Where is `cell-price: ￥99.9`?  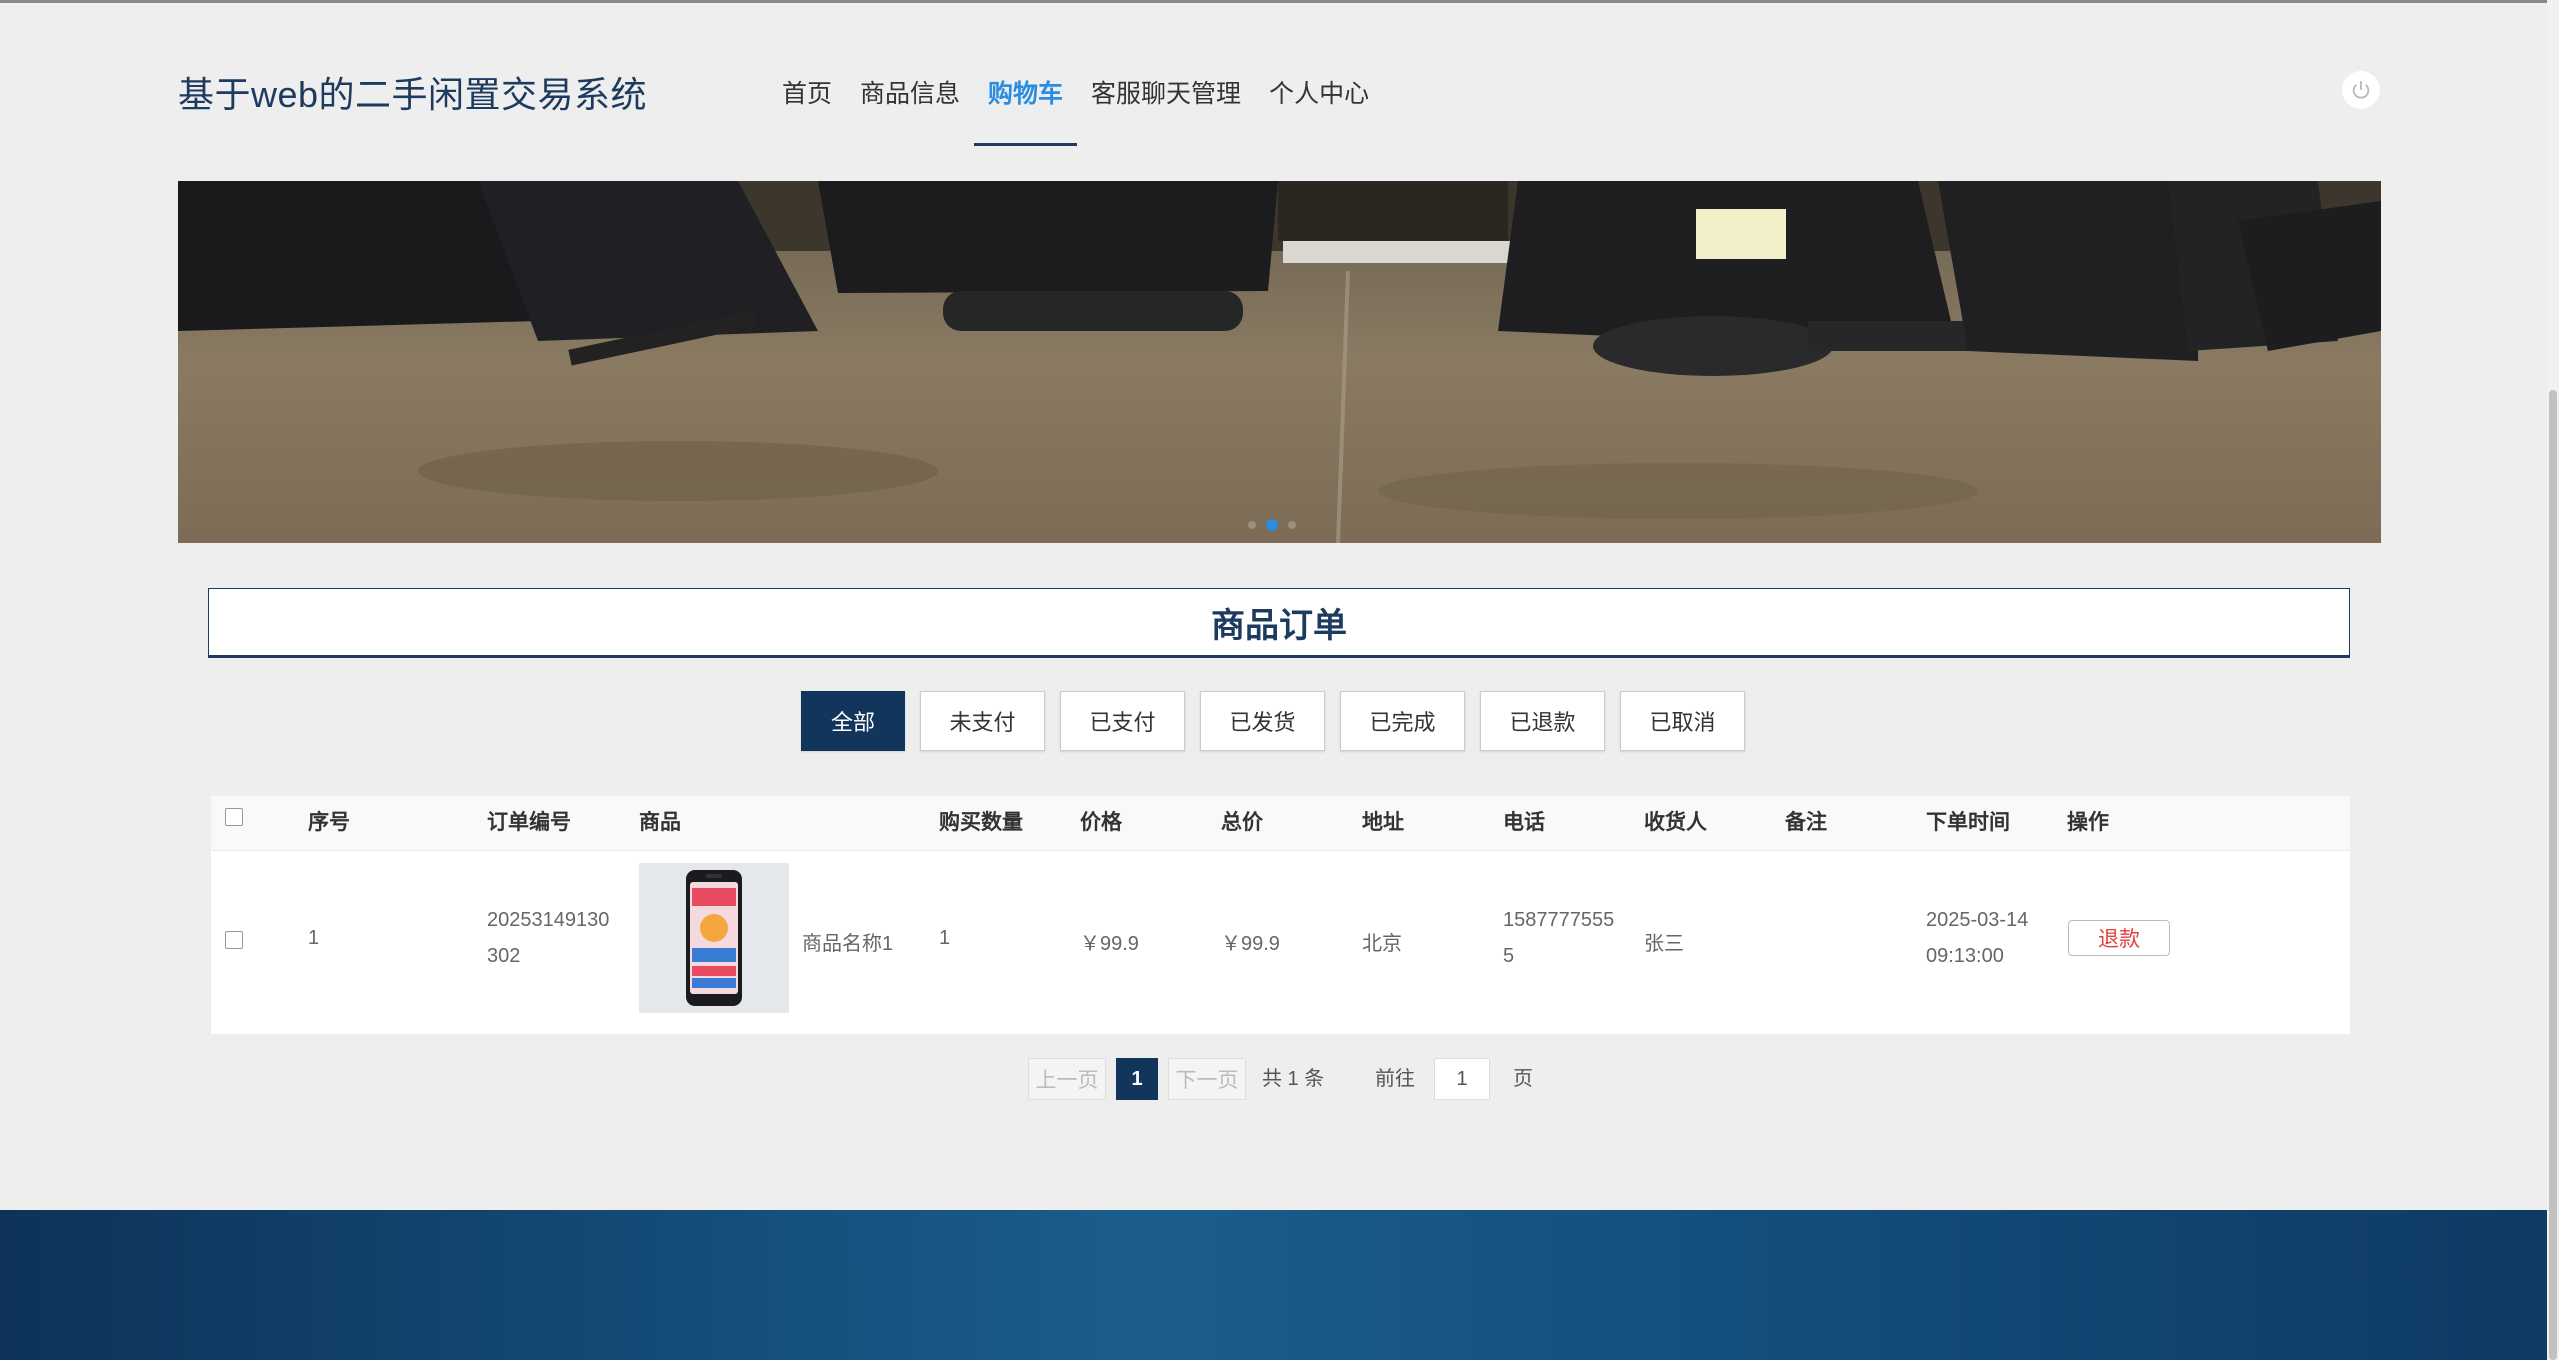
cell-price: ￥99.9 is located at coordinates (1109, 944).